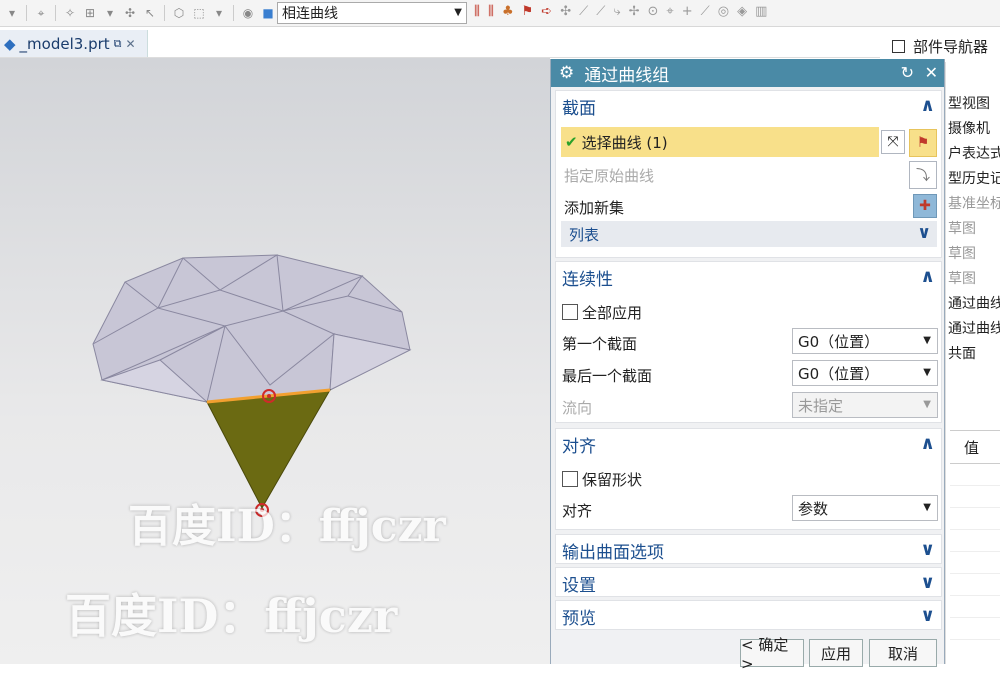 Image resolution: width=1000 pixels, height=673 pixels. What do you see at coordinates (974, 178) in the screenshot?
I see `nav-item: 型历史记录` at bounding box center [974, 178].